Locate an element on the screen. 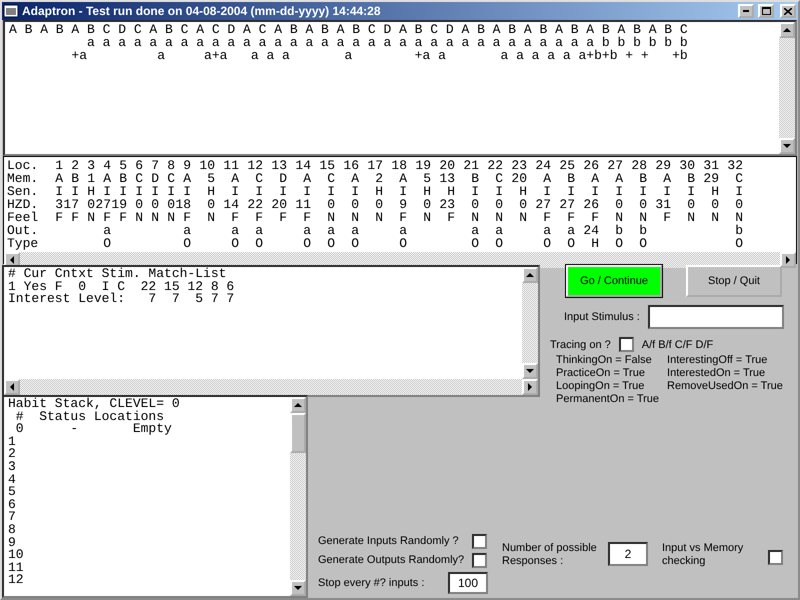  table-cell-text: 17 is located at coordinates (374, 165).